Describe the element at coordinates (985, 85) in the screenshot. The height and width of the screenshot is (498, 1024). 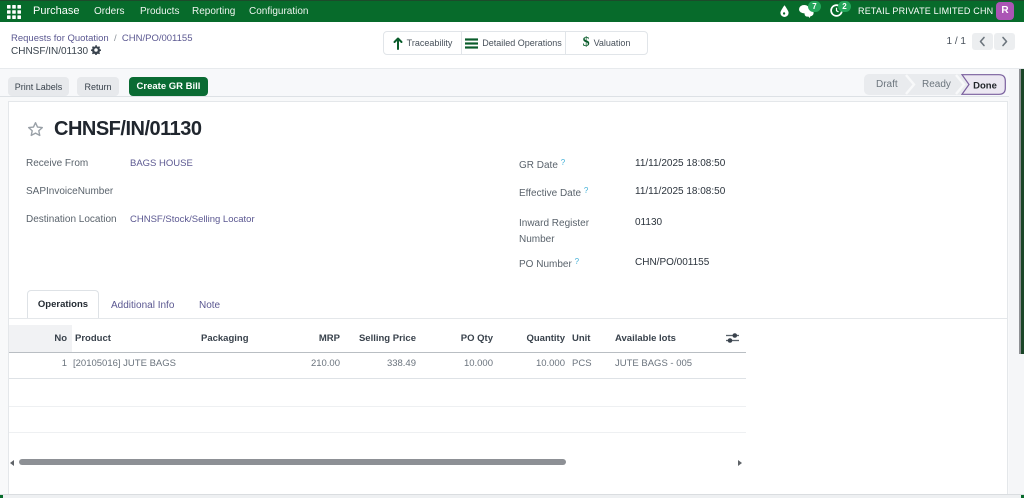
I see `svg-text: Done` at that location.